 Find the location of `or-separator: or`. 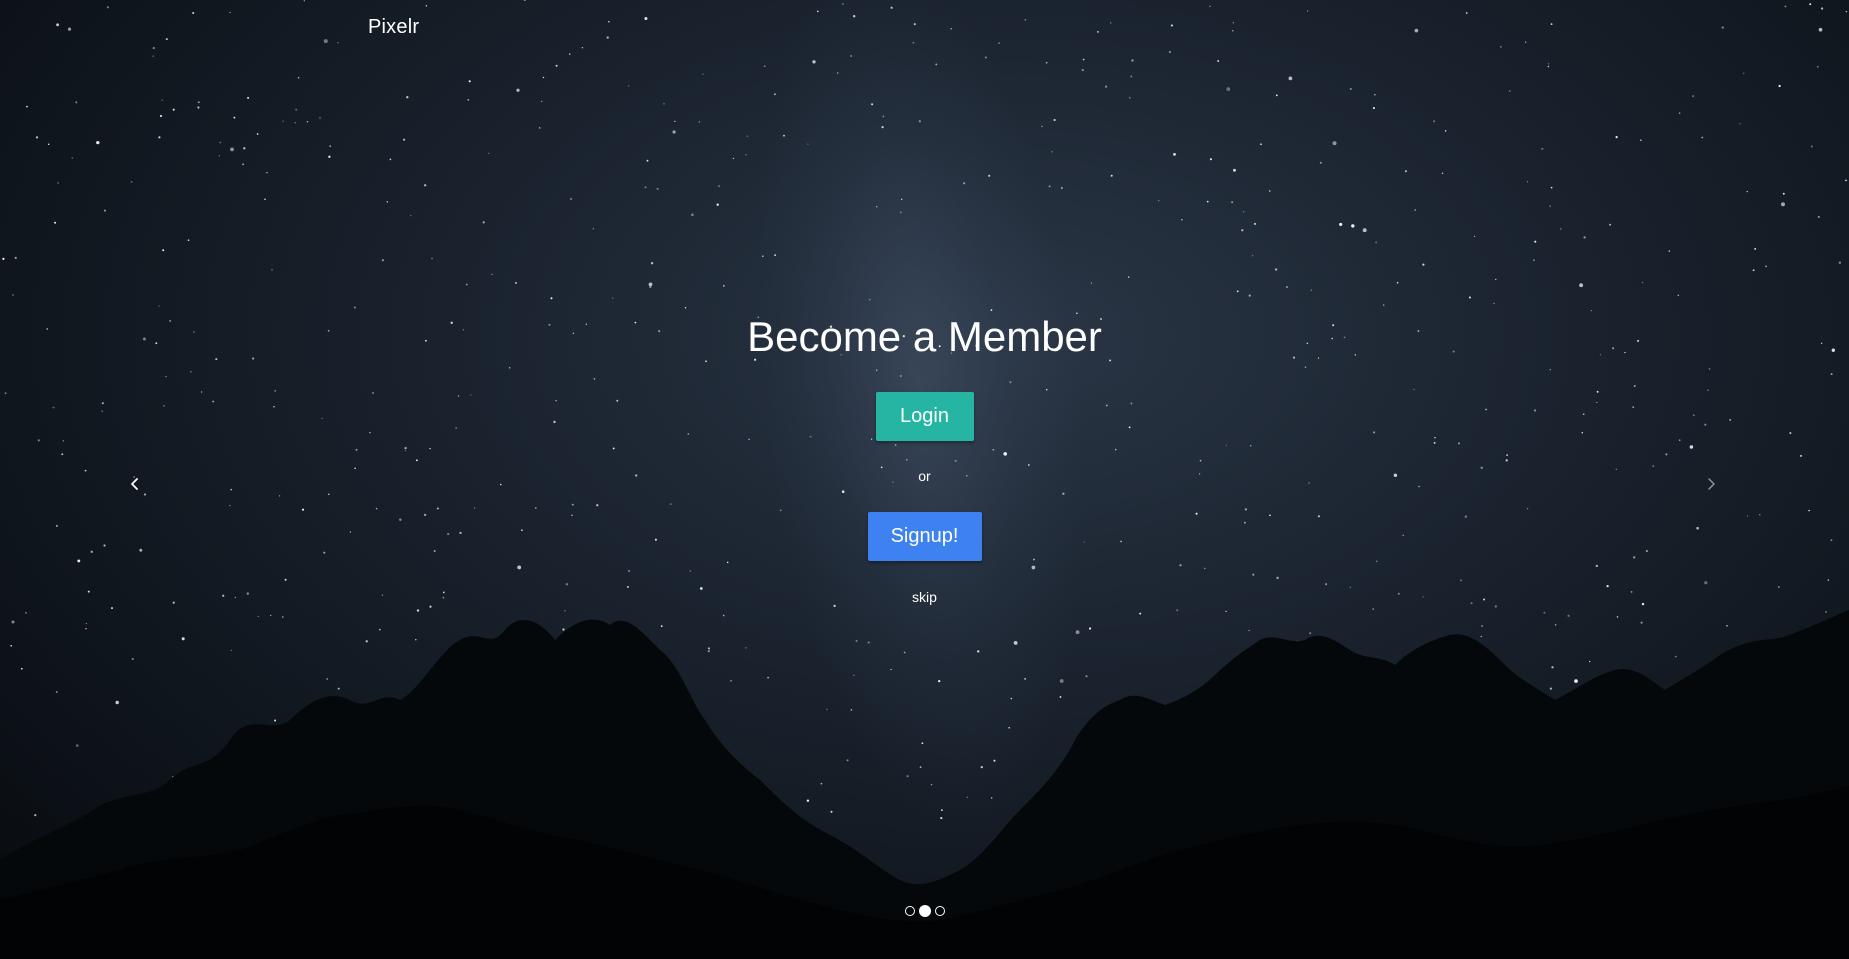

or-separator: or is located at coordinates (924, 476).